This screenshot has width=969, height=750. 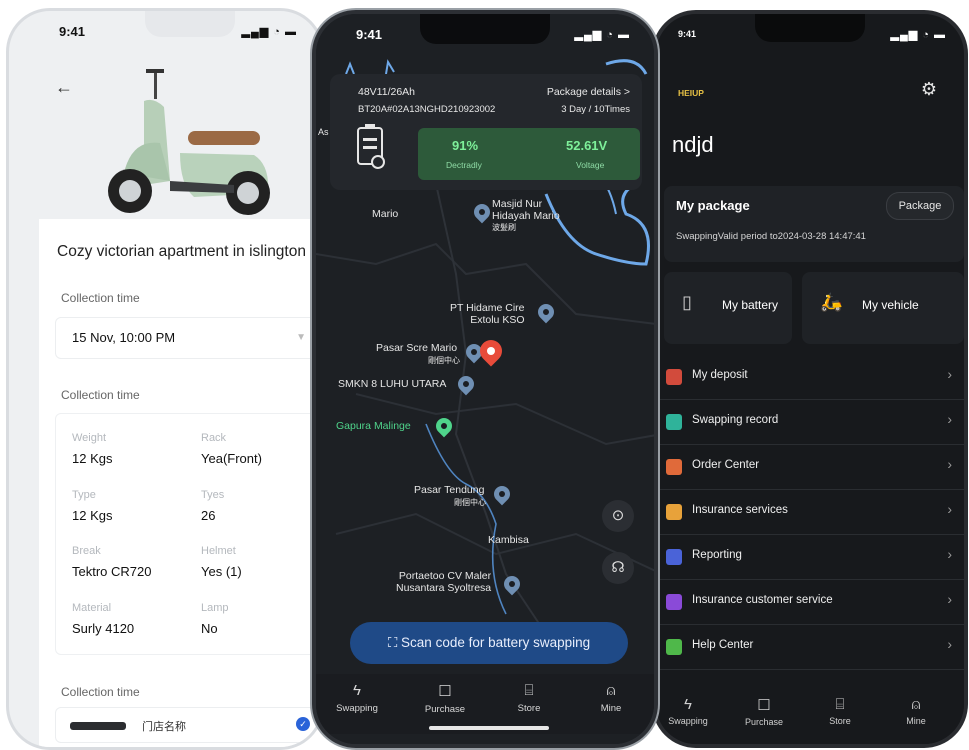 What do you see at coordinates (890, 305) in the screenshot?
I see `my-vehicle-label: My vehicle` at bounding box center [890, 305].